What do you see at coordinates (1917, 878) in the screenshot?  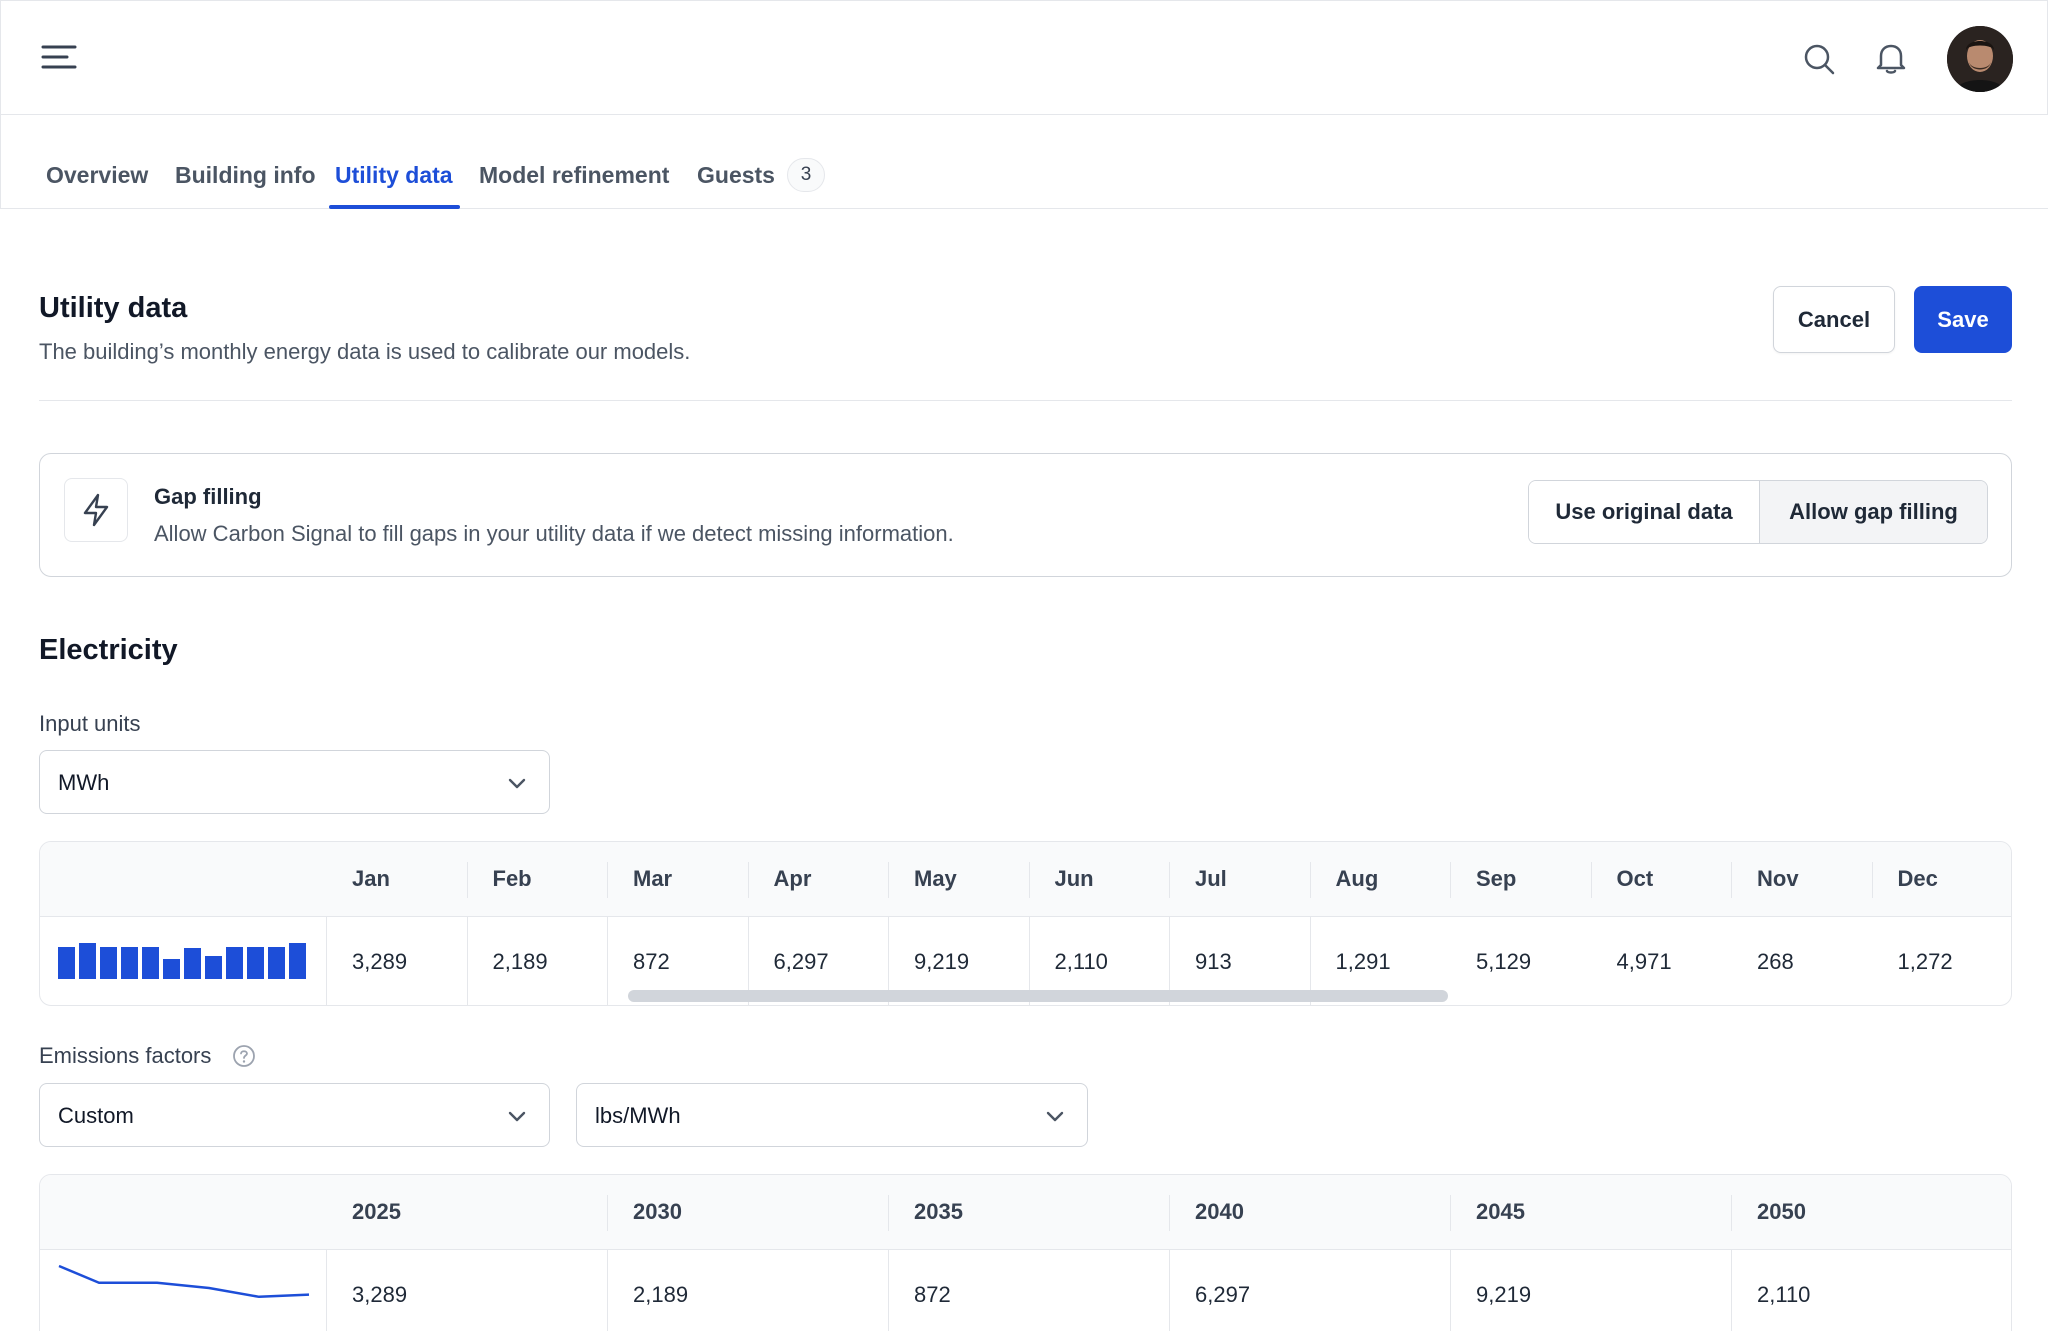 I see `column-header-dec: Dec` at bounding box center [1917, 878].